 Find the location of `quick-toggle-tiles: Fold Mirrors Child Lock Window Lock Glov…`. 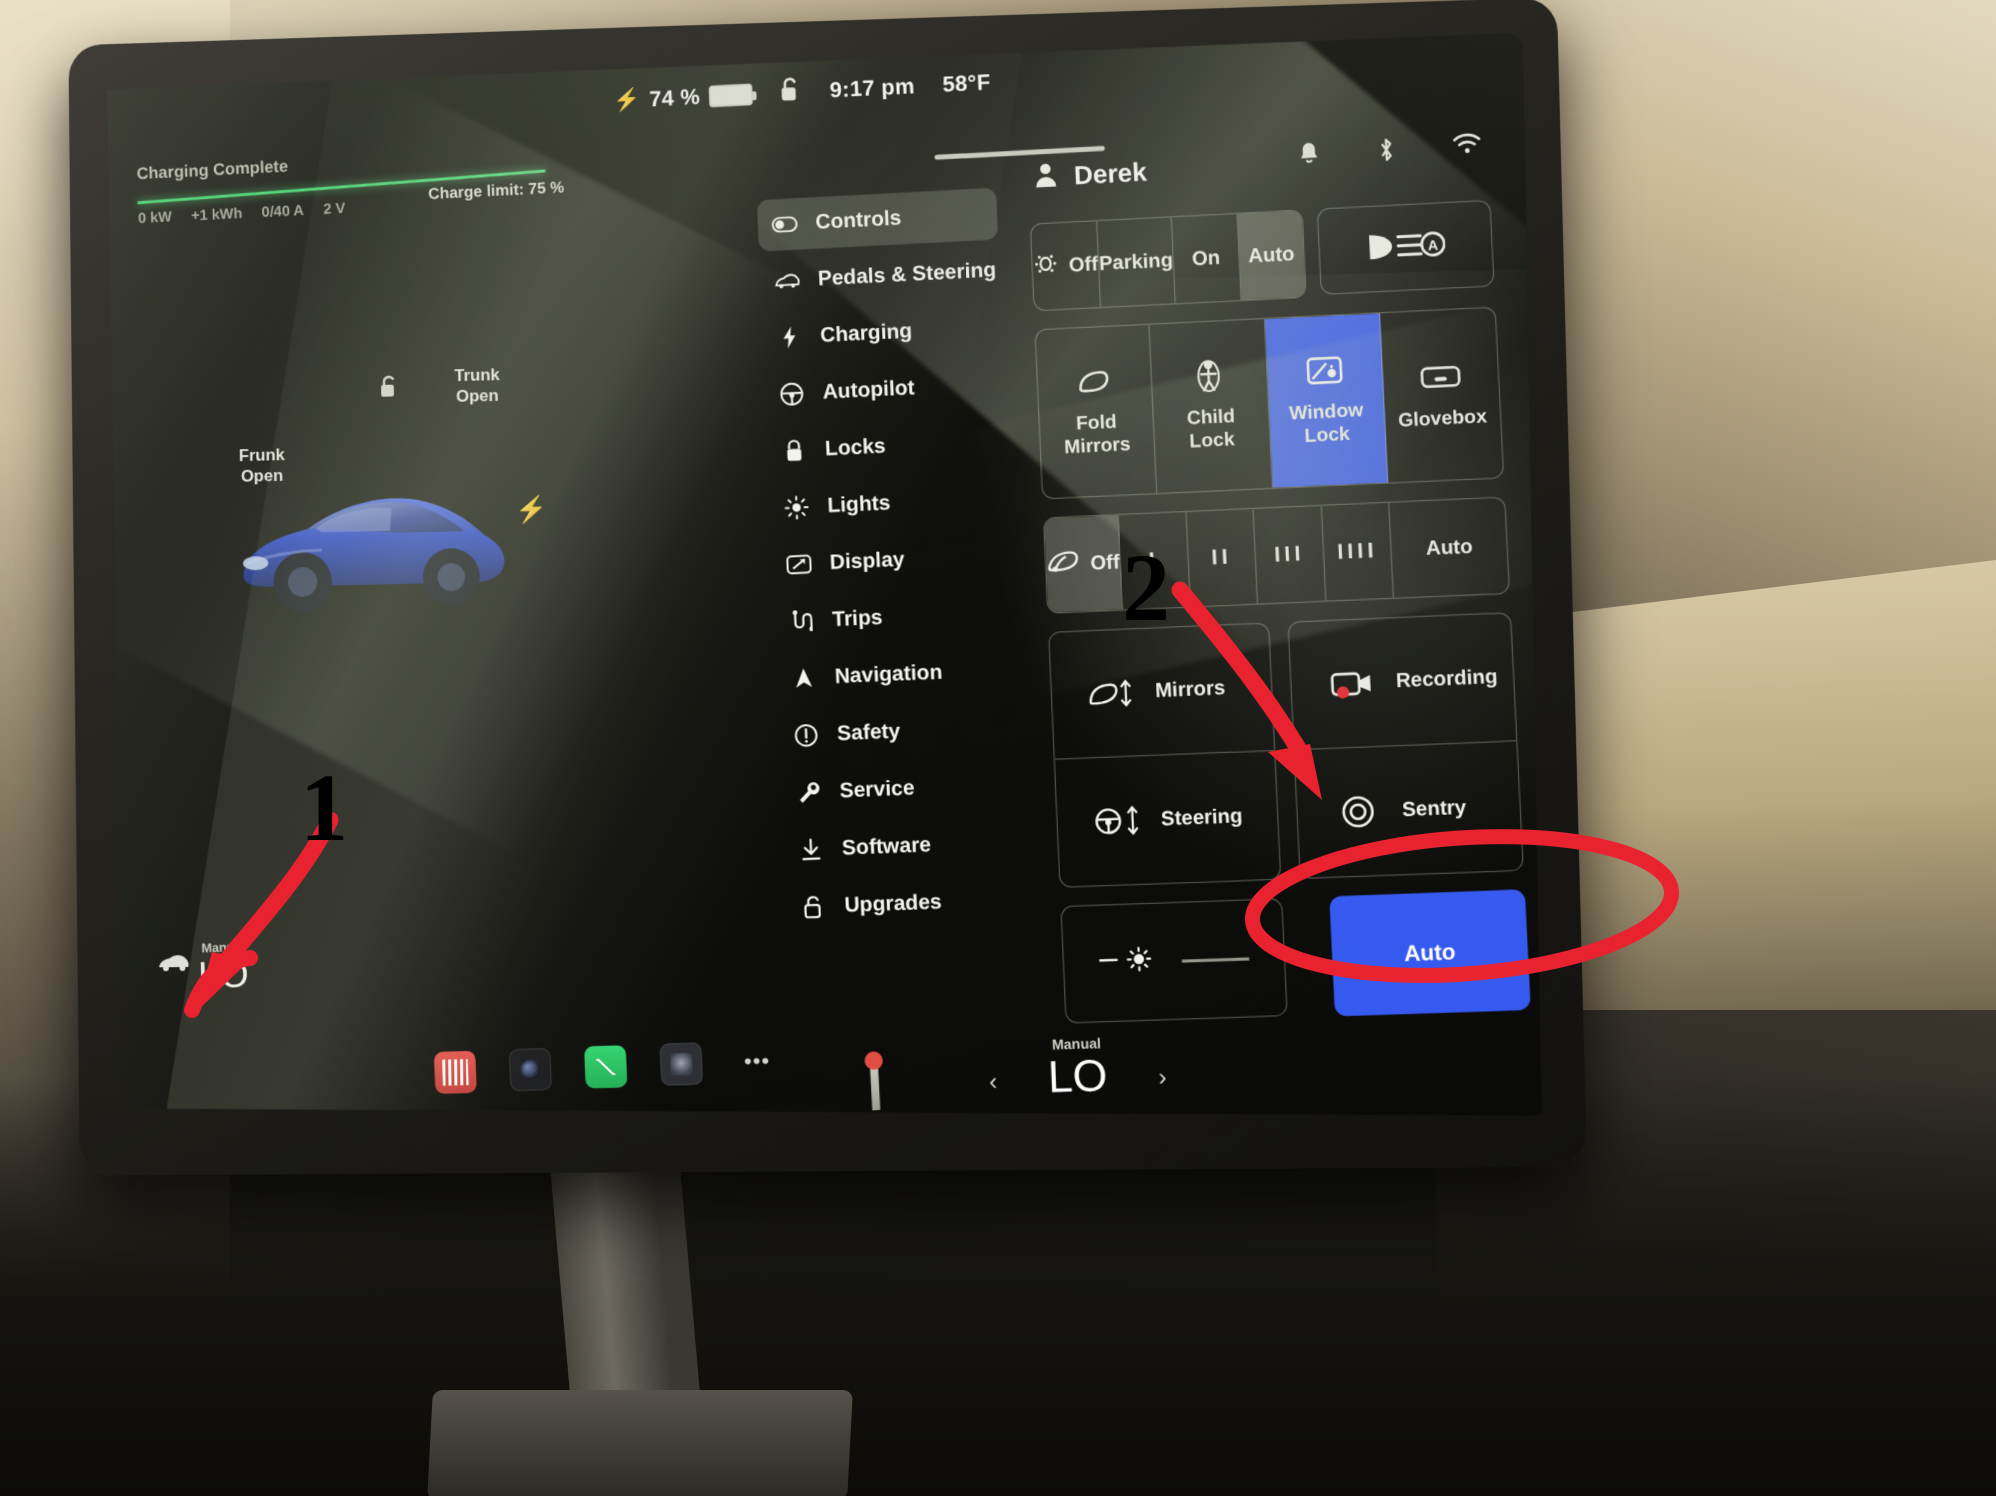

quick-toggle-tiles: Fold Mirrors Child Lock Window Lock Glov… is located at coordinates (1269, 403).